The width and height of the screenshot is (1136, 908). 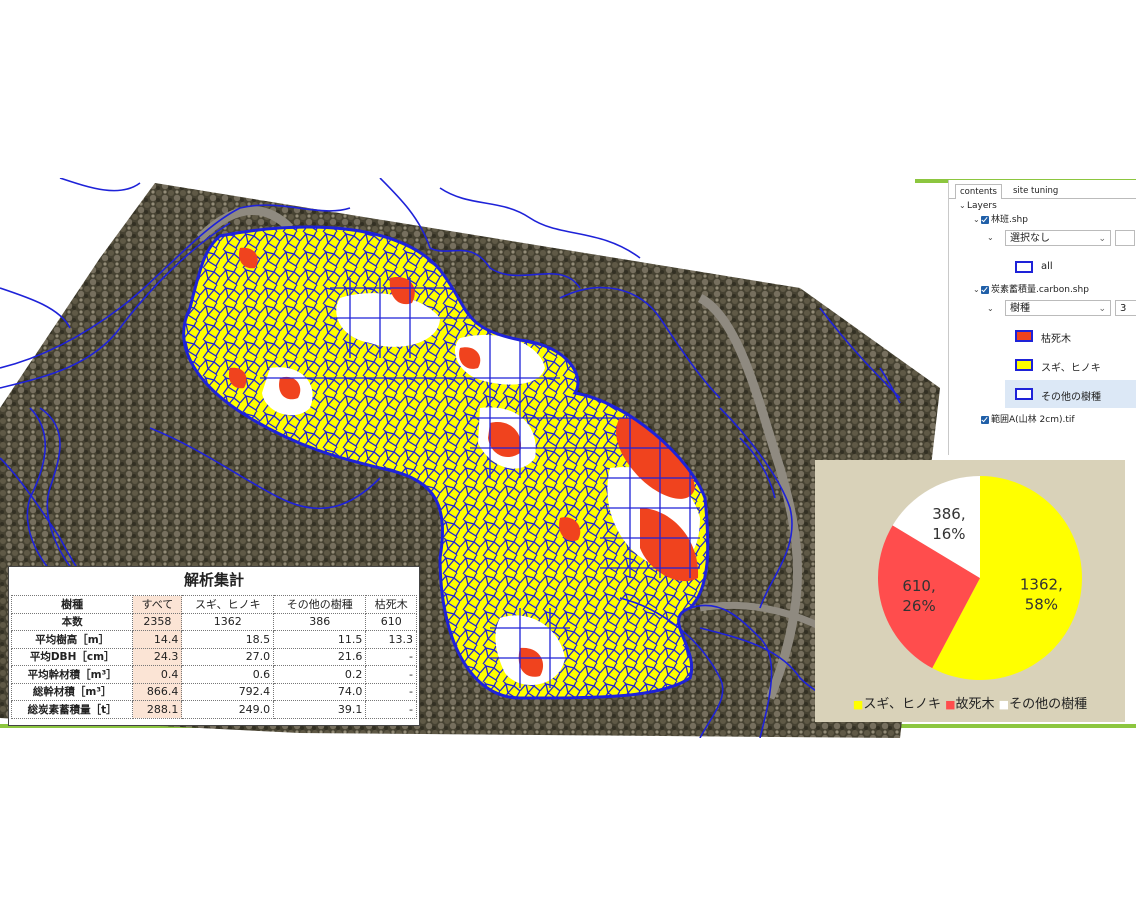 What do you see at coordinates (157, 656) in the screenshot?
I see `table-cell: 24.3` at bounding box center [157, 656].